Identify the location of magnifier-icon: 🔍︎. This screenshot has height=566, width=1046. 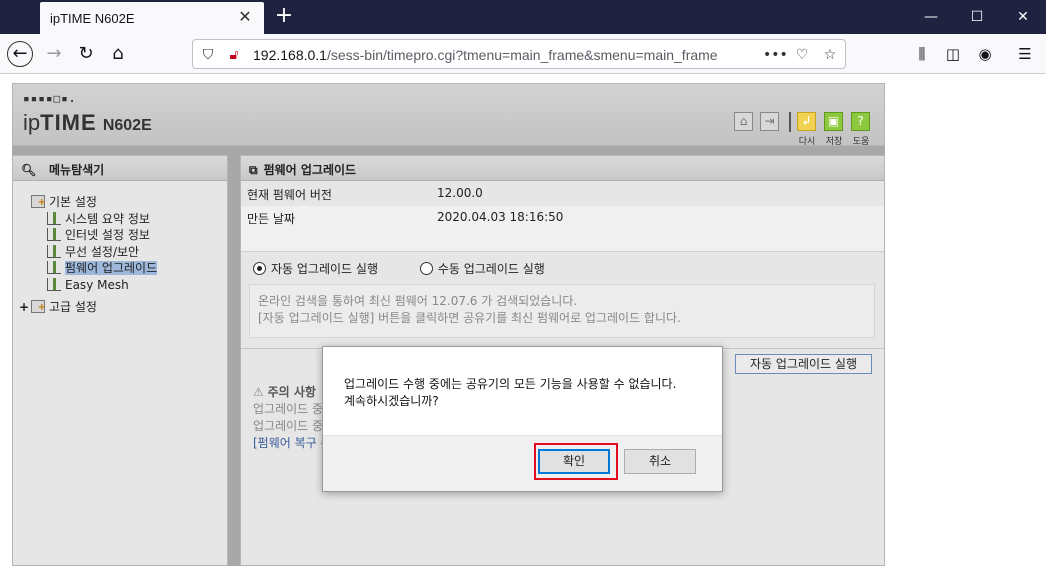
(29, 170).